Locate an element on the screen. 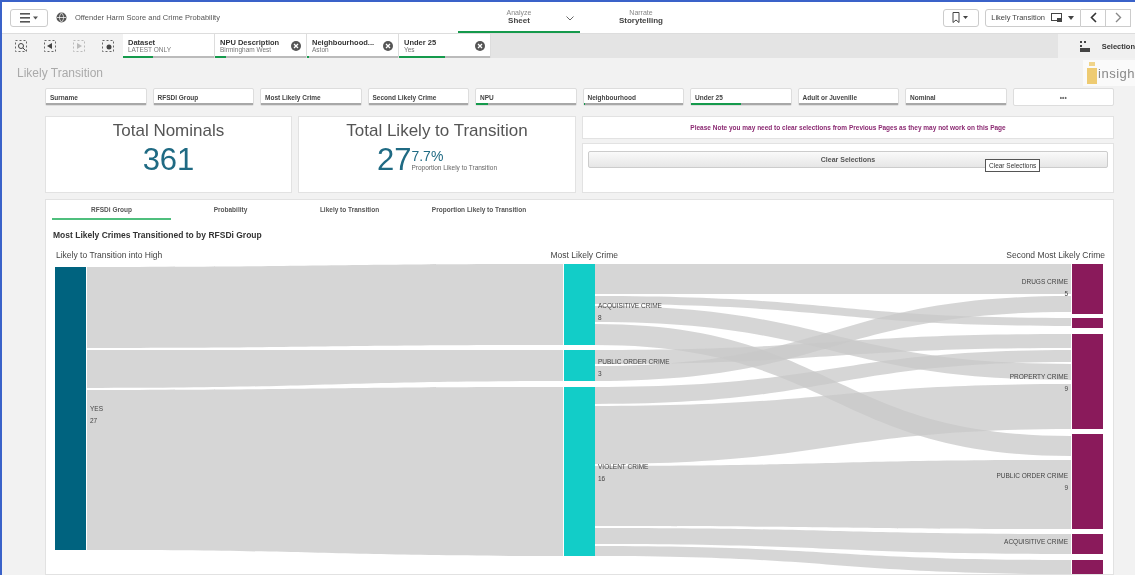 Image resolution: width=1135 pixels, height=575 pixels. menu-icon is located at coordinates (29, 17).